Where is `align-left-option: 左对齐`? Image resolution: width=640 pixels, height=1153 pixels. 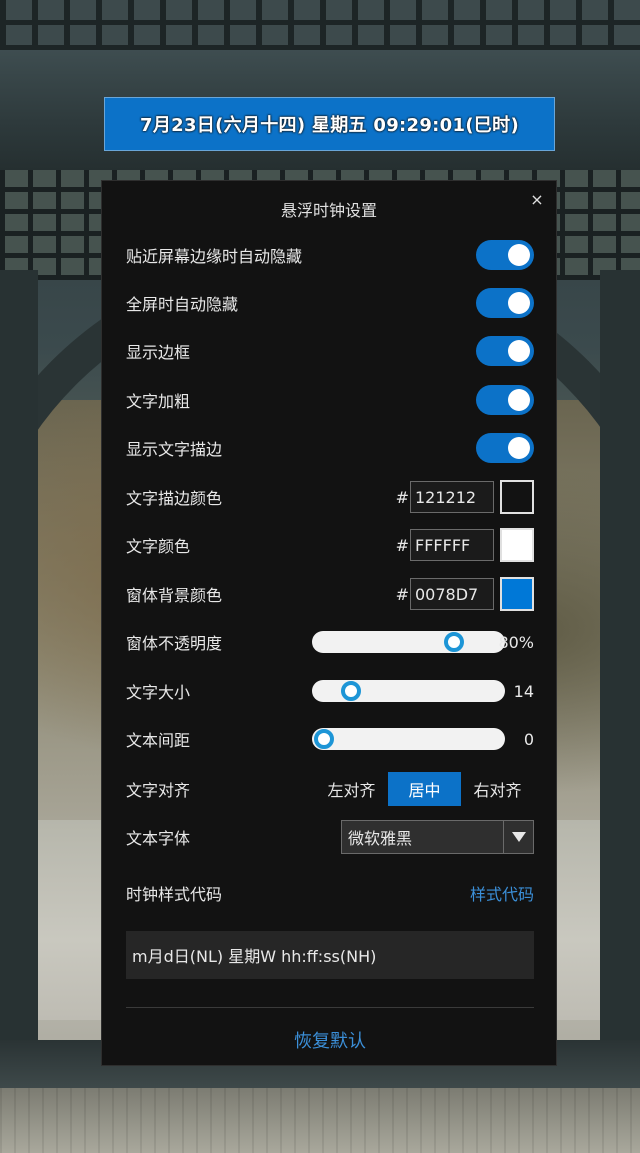 align-left-option: 左对齐 is located at coordinates (351, 789).